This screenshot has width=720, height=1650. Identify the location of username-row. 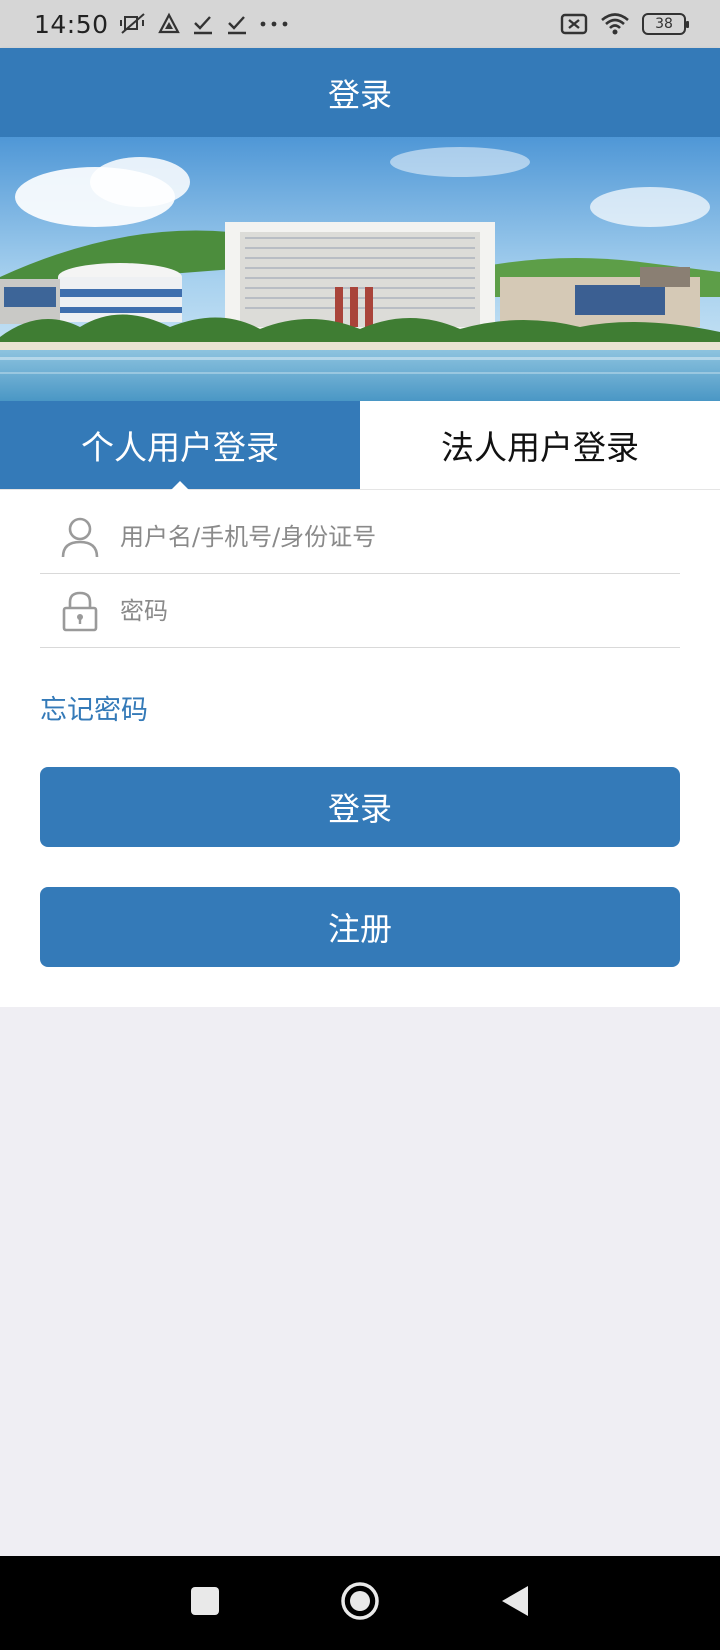
(360, 537).